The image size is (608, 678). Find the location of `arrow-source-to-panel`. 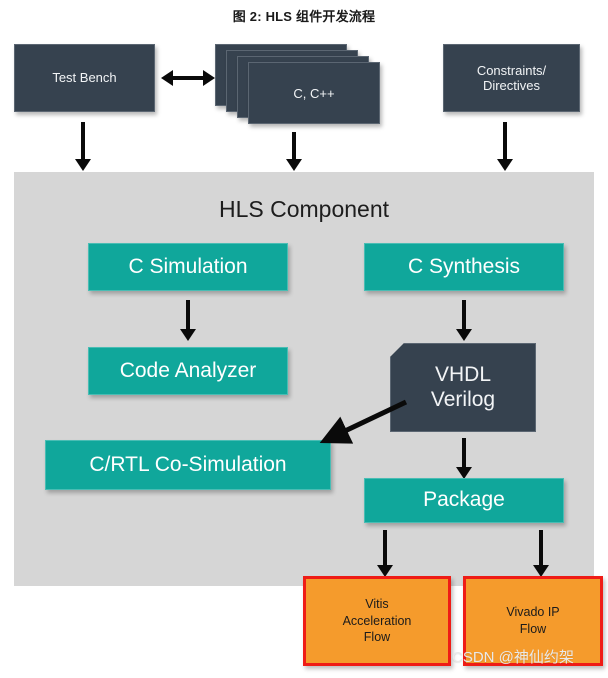

arrow-source-to-panel is located at coordinates (294, 146).